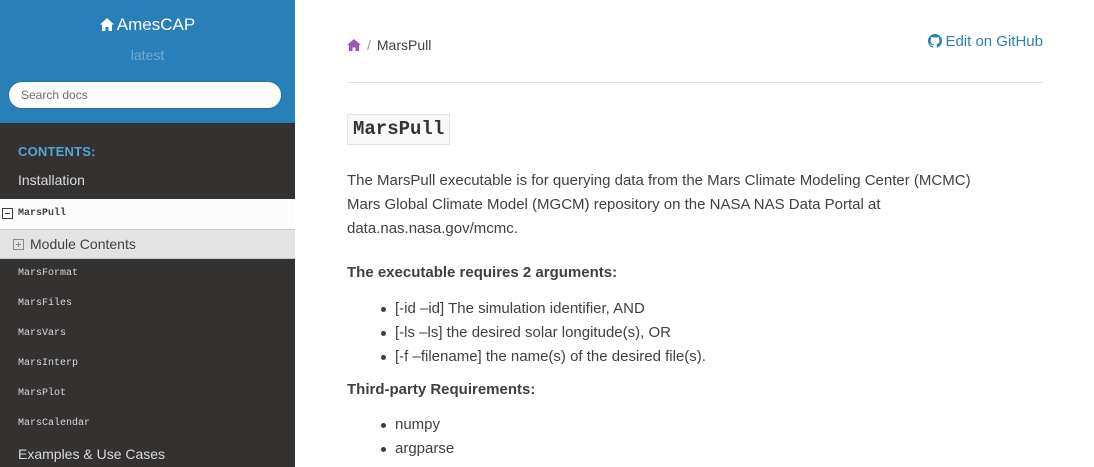 This screenshot has height=467, width=1094. Describe the element at coordinates (441, 389) in the screenshot. I see `requirements-heading: Third-party Requirements:` at that location.